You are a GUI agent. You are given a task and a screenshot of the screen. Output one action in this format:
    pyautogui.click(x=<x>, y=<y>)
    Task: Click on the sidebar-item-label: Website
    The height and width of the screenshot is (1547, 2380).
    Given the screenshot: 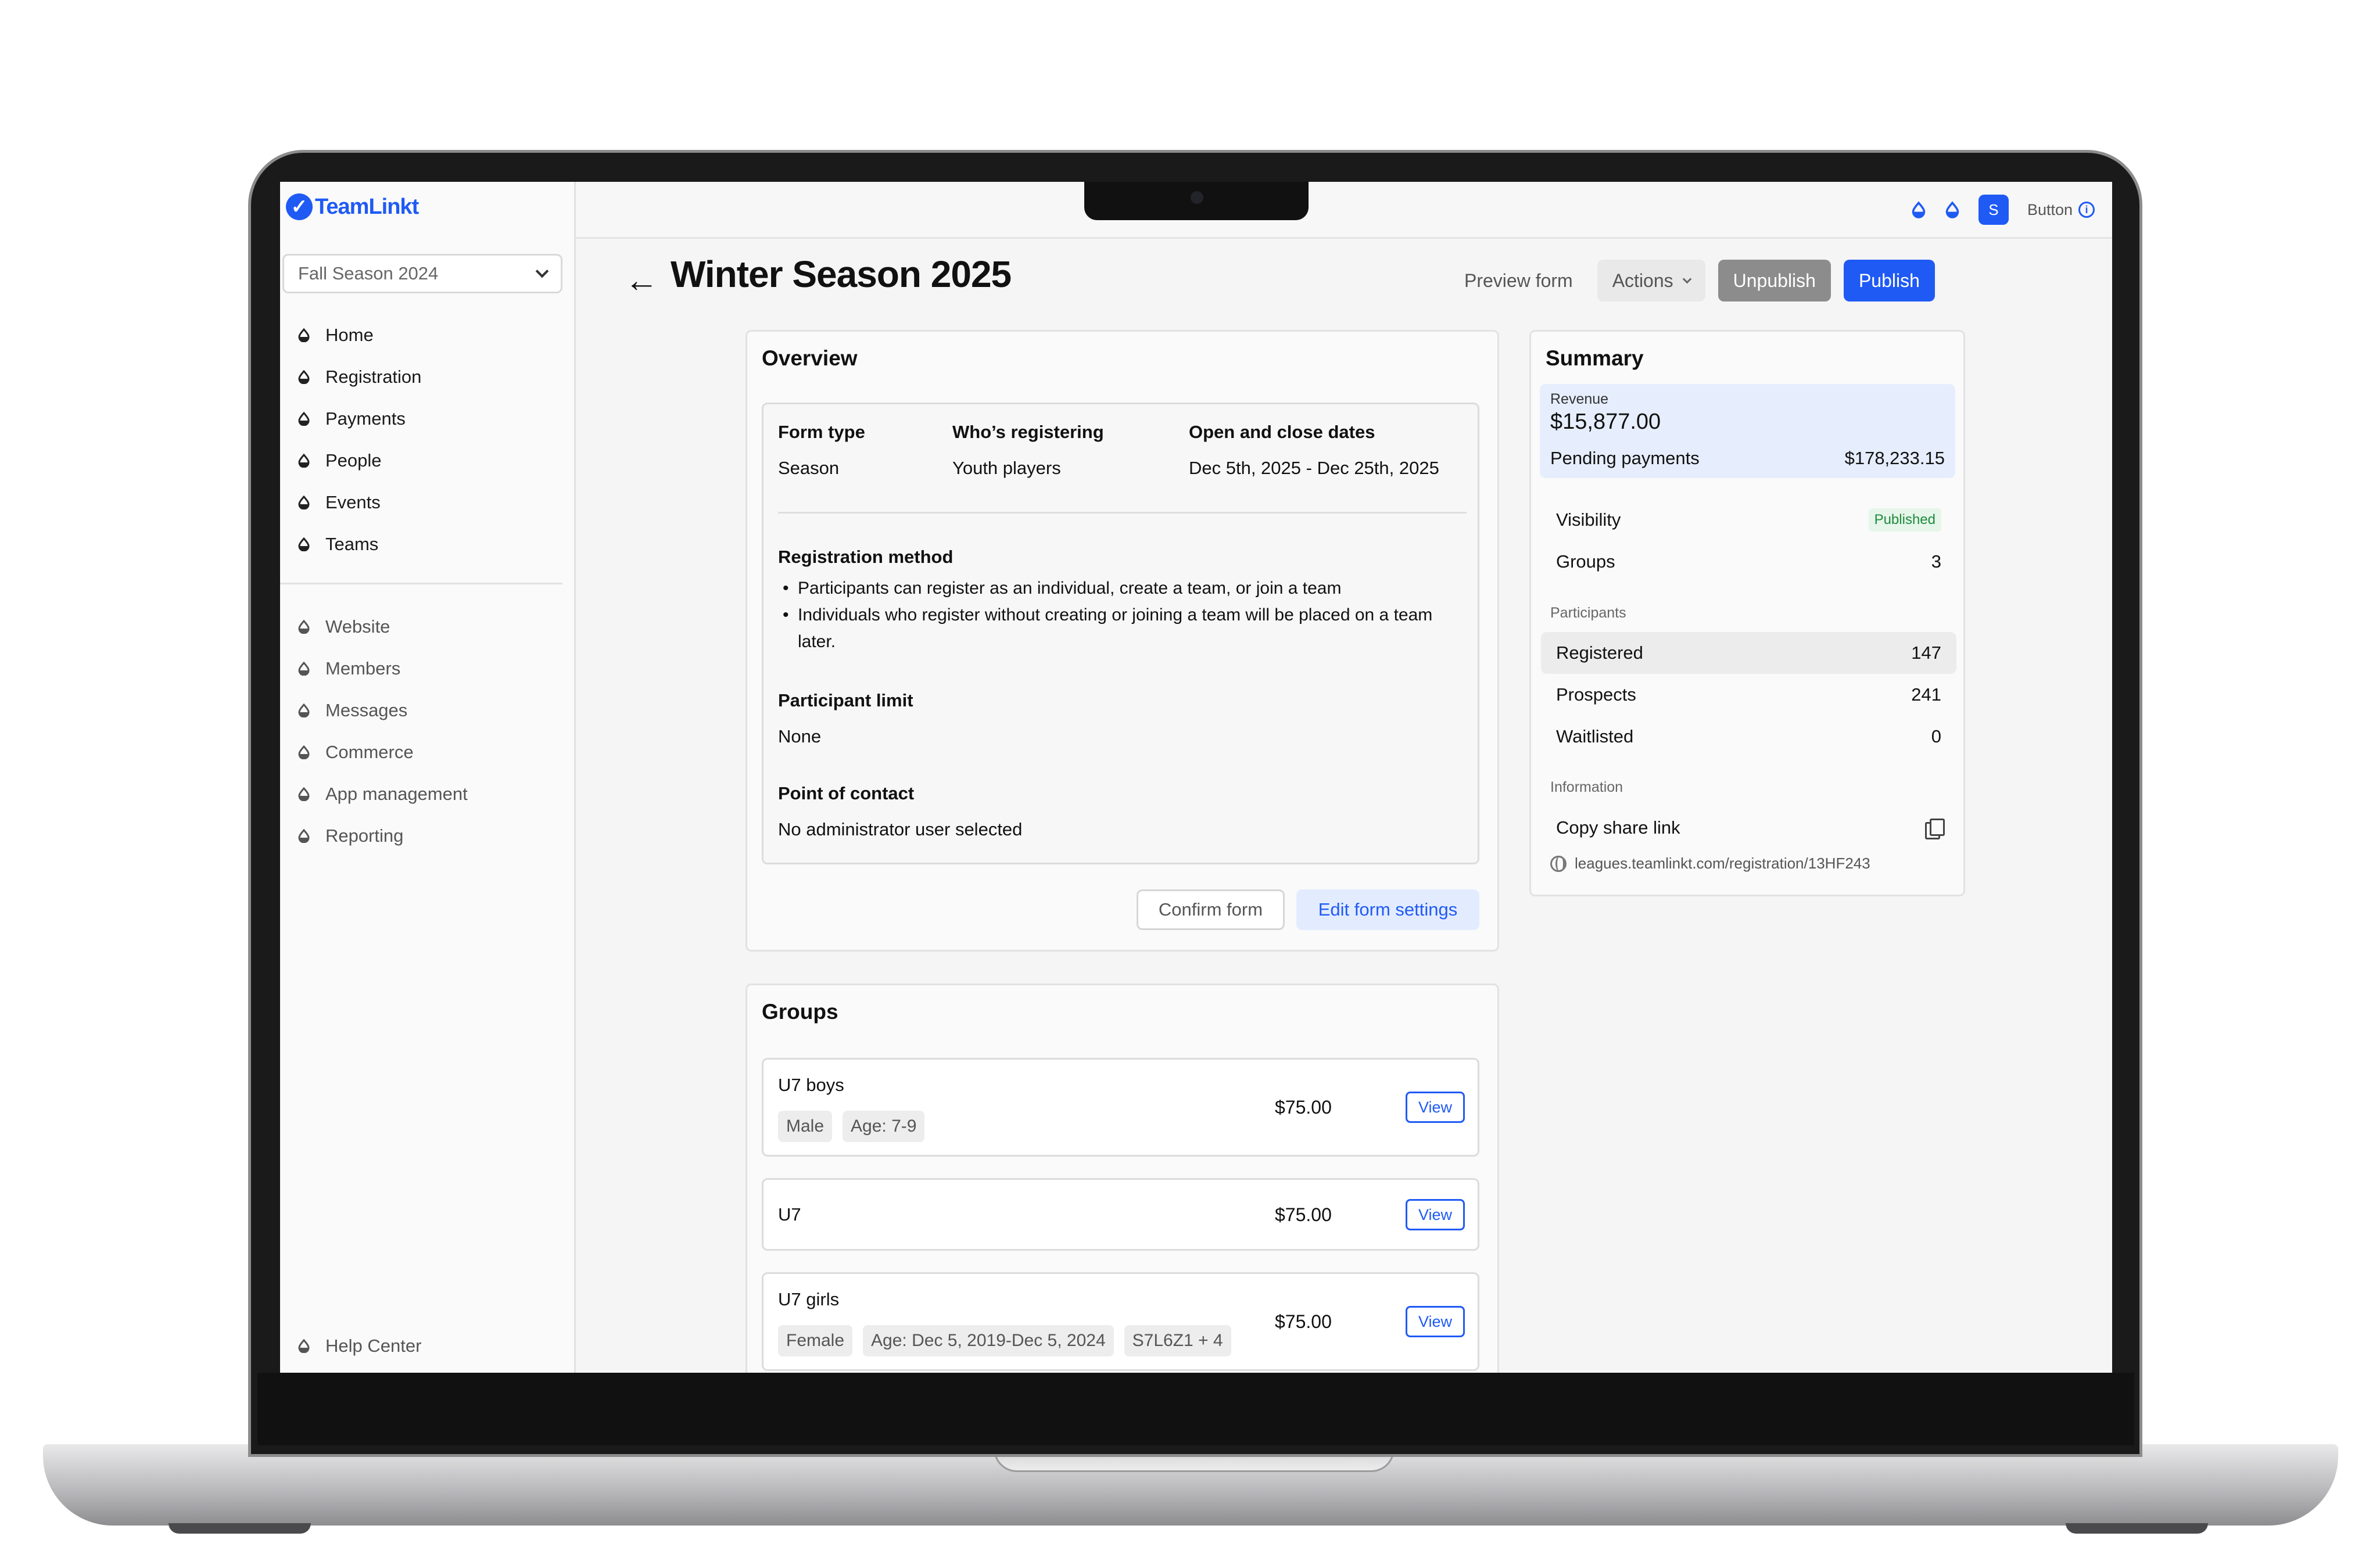 What is the action you would take?
    pyautogui.click(x=358, y=627)
    